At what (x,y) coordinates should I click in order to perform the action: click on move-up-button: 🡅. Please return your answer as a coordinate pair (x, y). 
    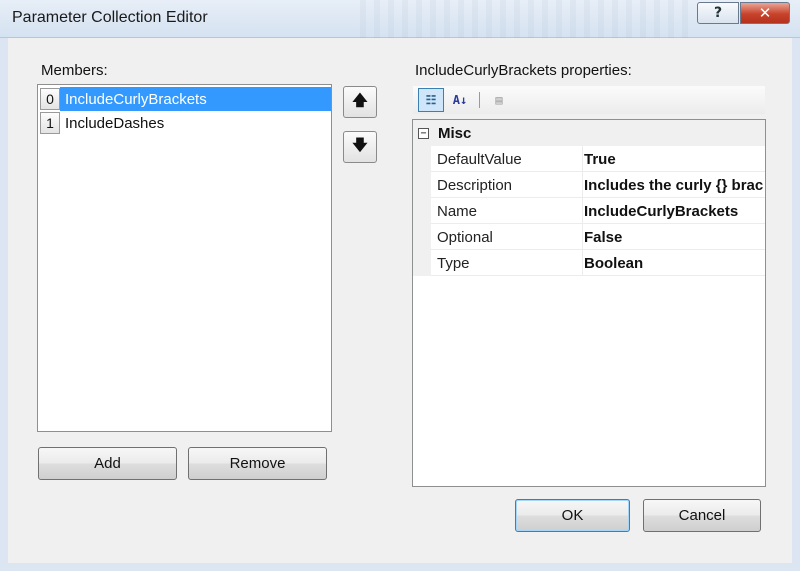
    Looking at the image, I should click on (360, 102).